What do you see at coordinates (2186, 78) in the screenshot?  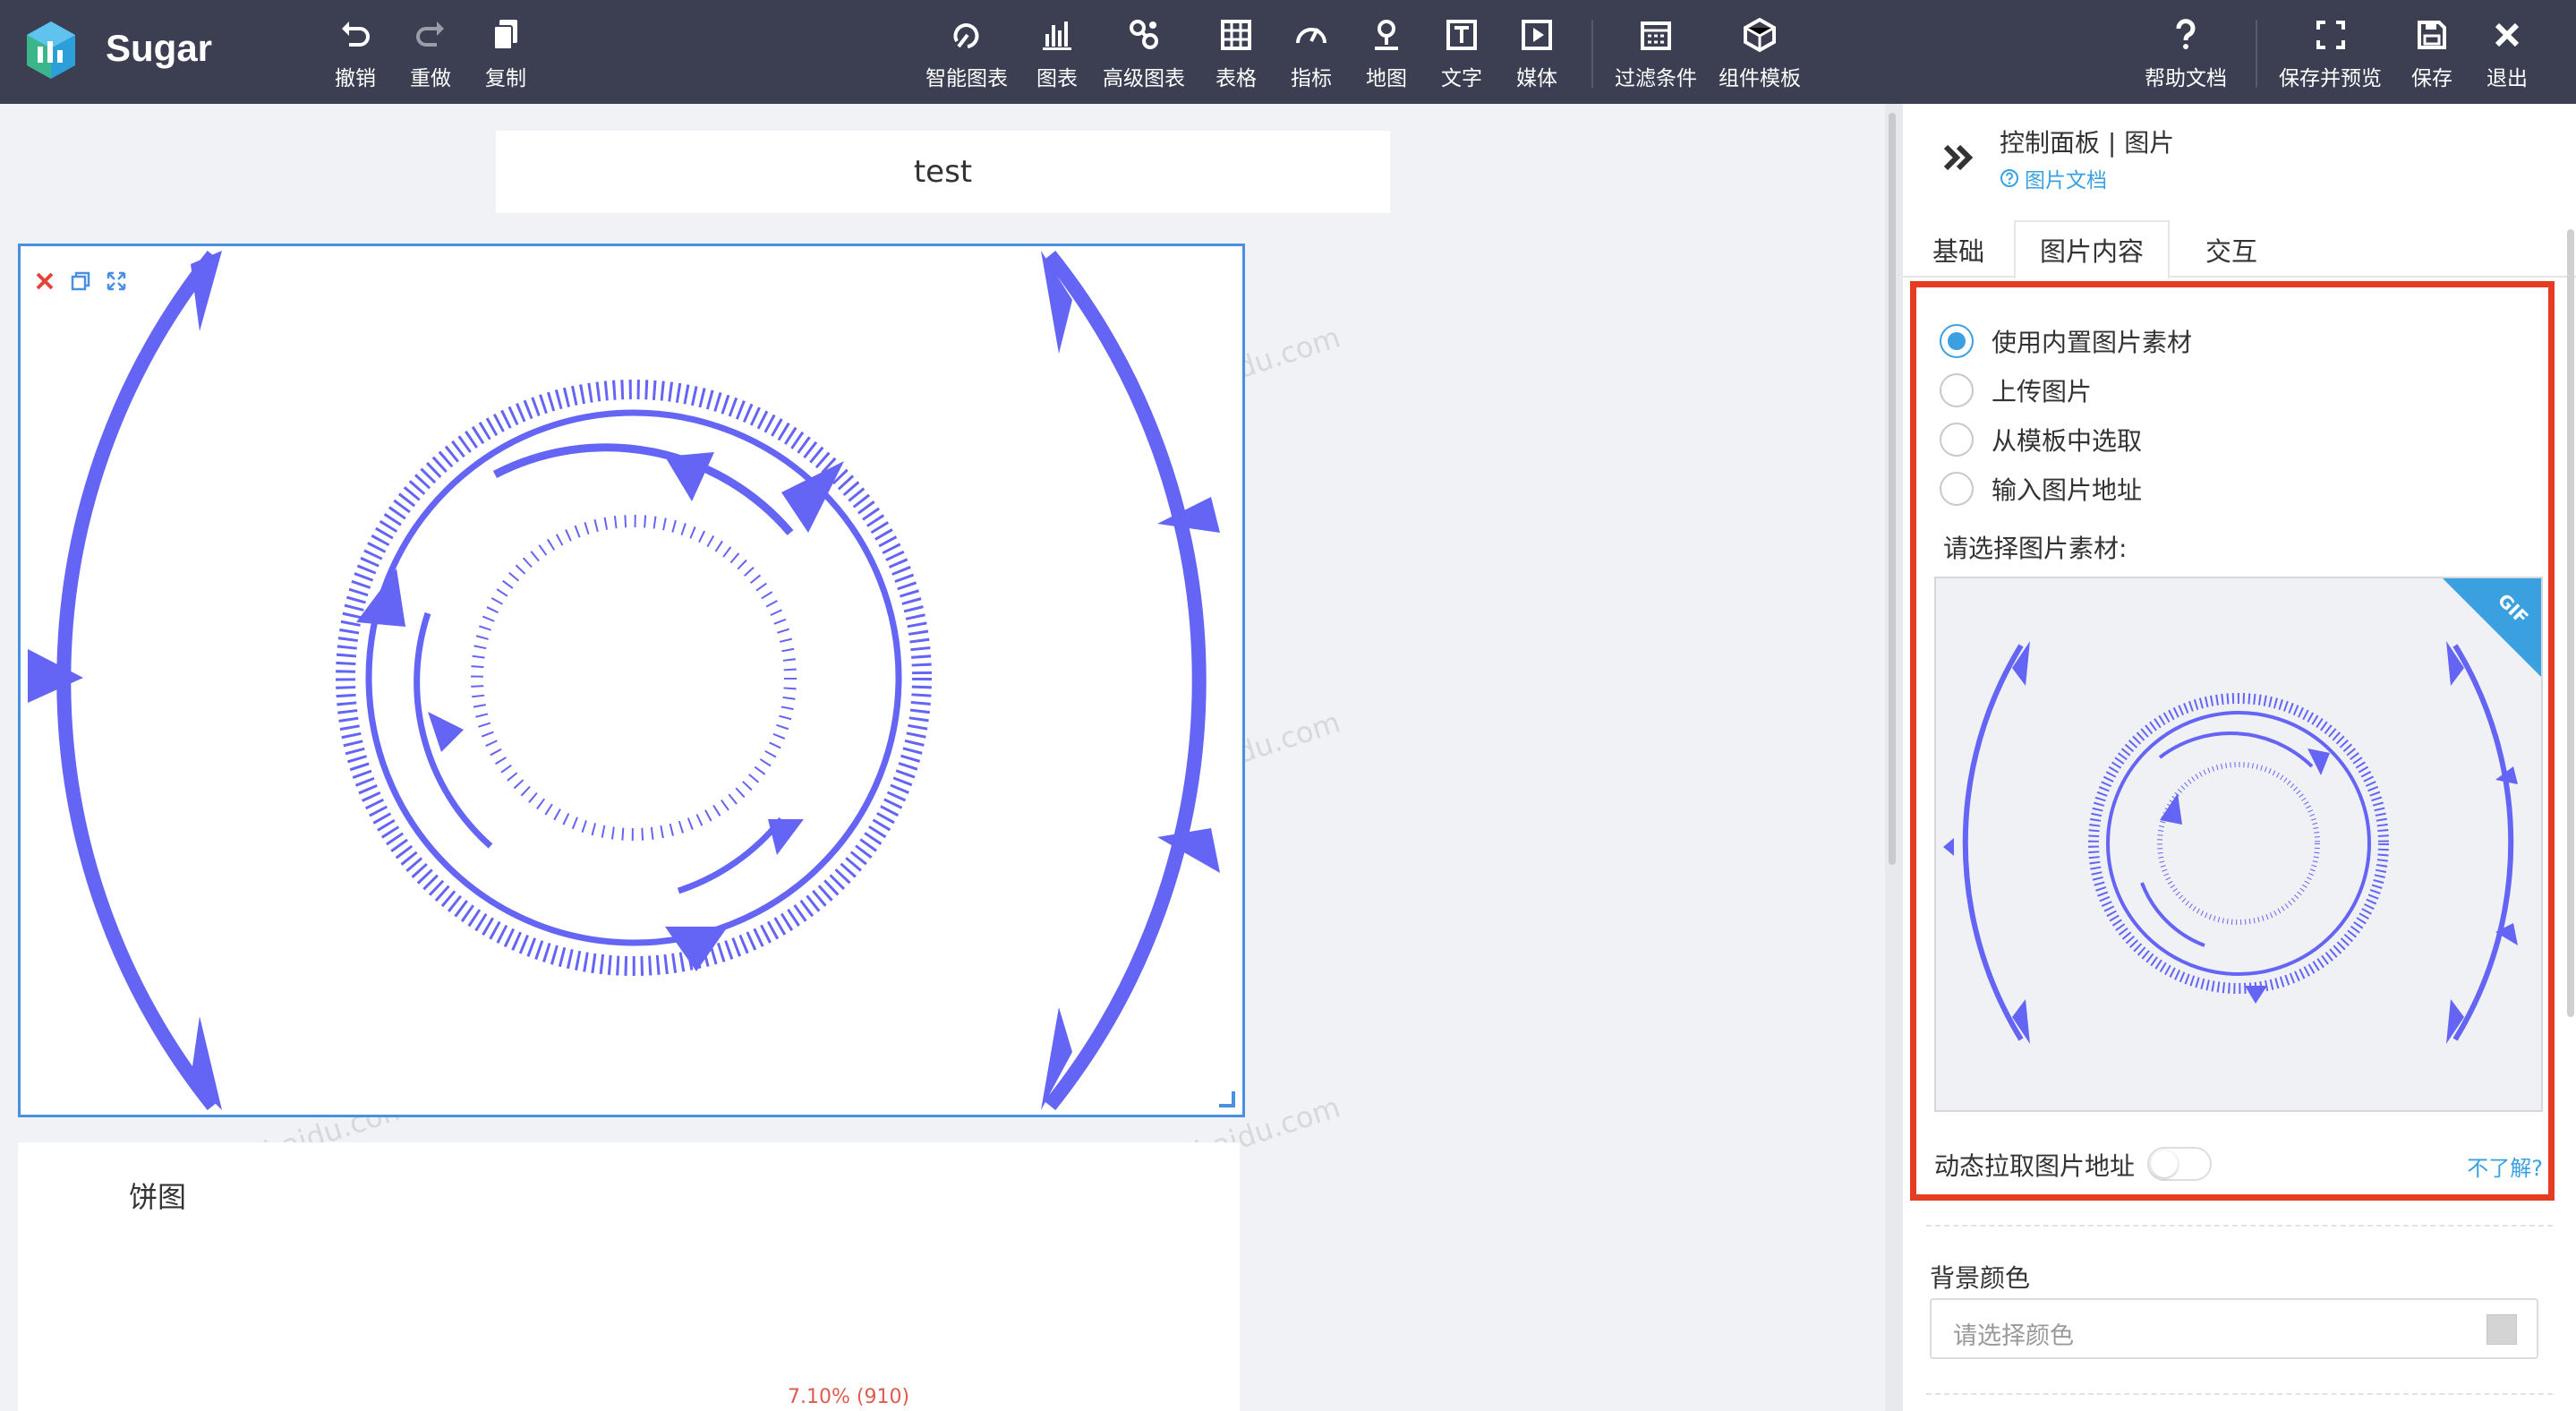 I see `help-doc-label: 帮助文档` at bounding box center [2186, 78].